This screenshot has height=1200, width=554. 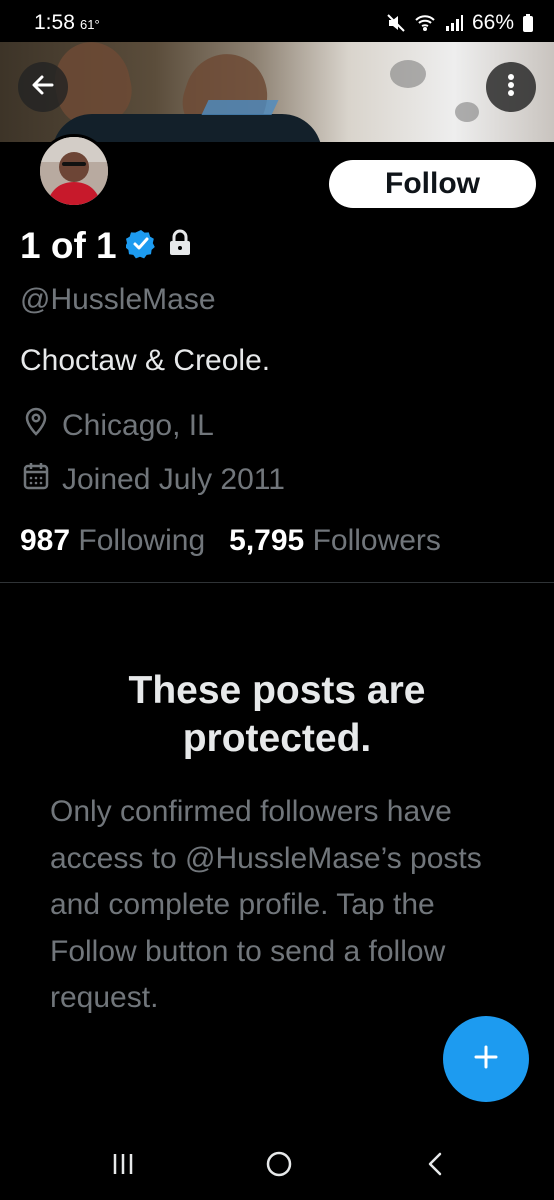 I want to click on profile-handle: @HussleMase, so click(x=118, y=299).